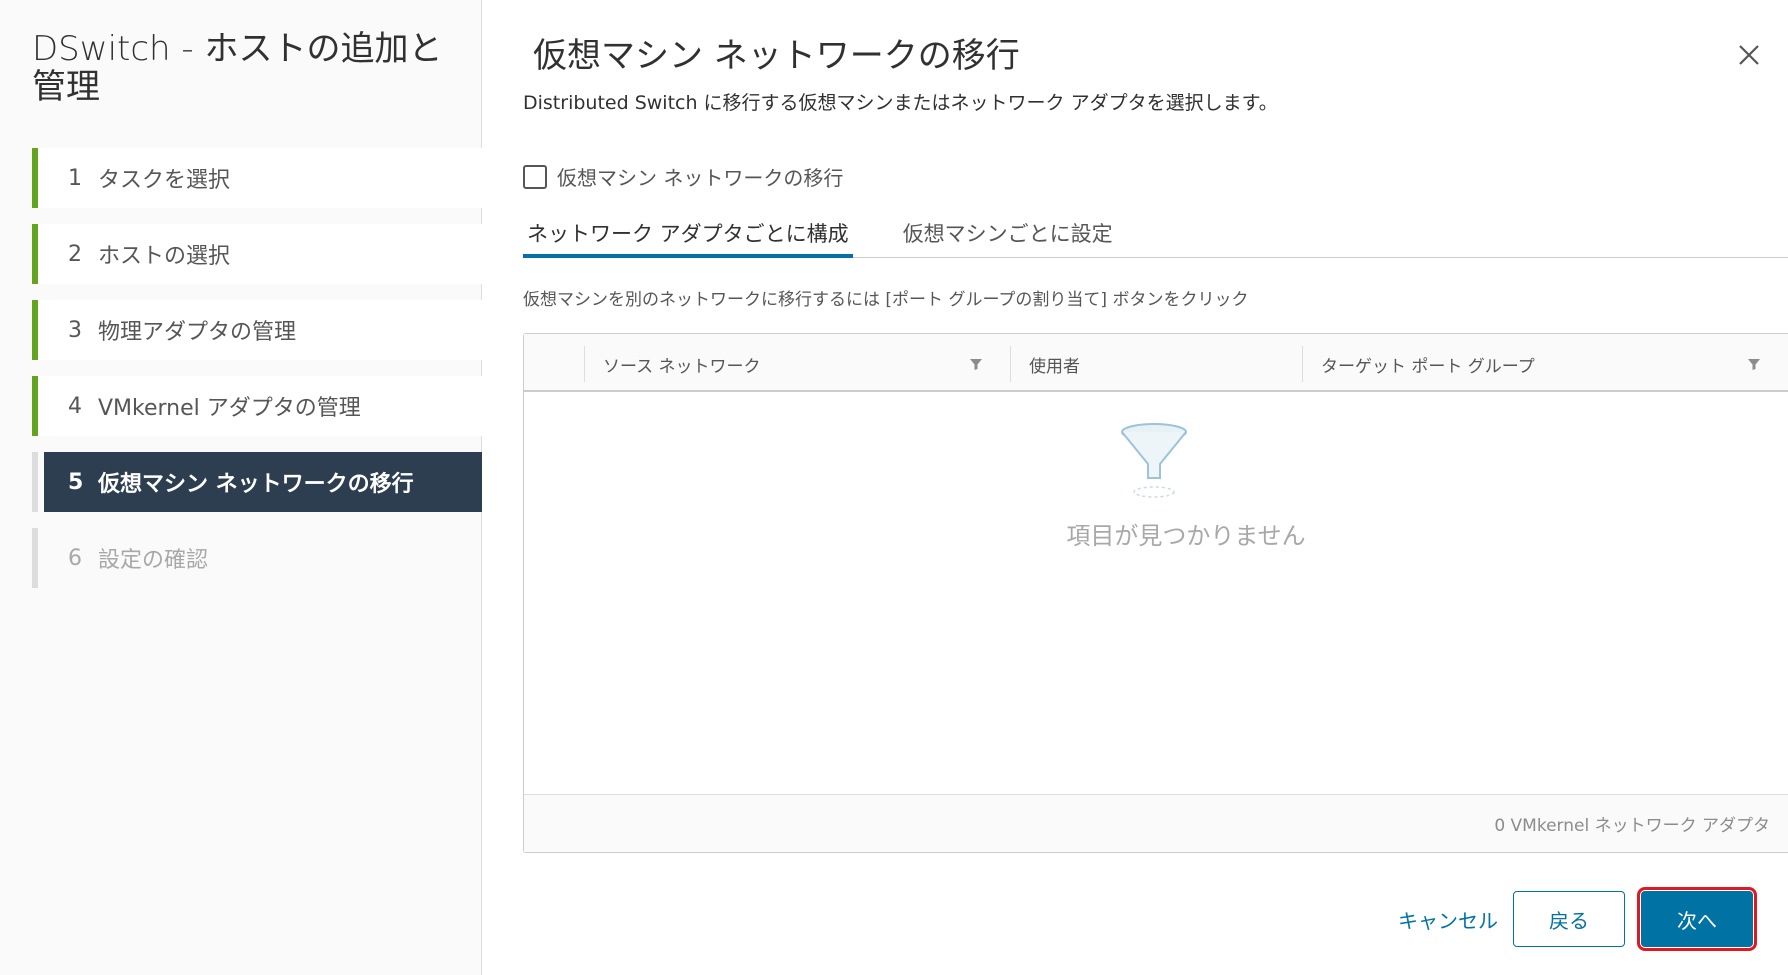  Describe the element at coordinates (153, 560) in the screenshot. I see `step-label: 設定の確認` at that location.